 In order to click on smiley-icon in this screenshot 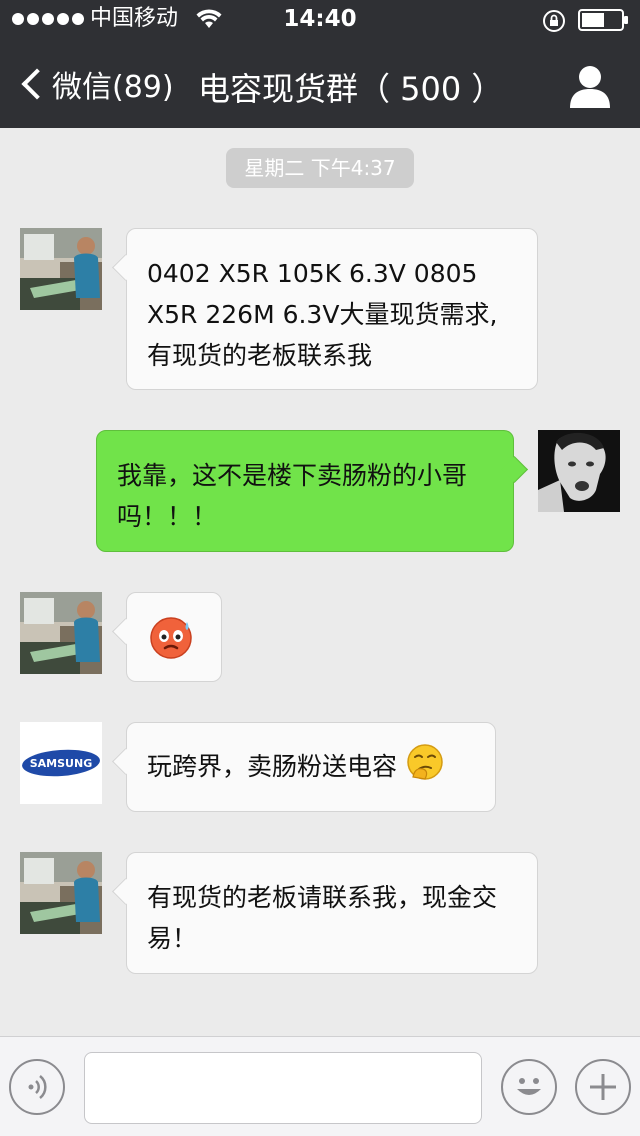, I will do `click(529, 1086)`.